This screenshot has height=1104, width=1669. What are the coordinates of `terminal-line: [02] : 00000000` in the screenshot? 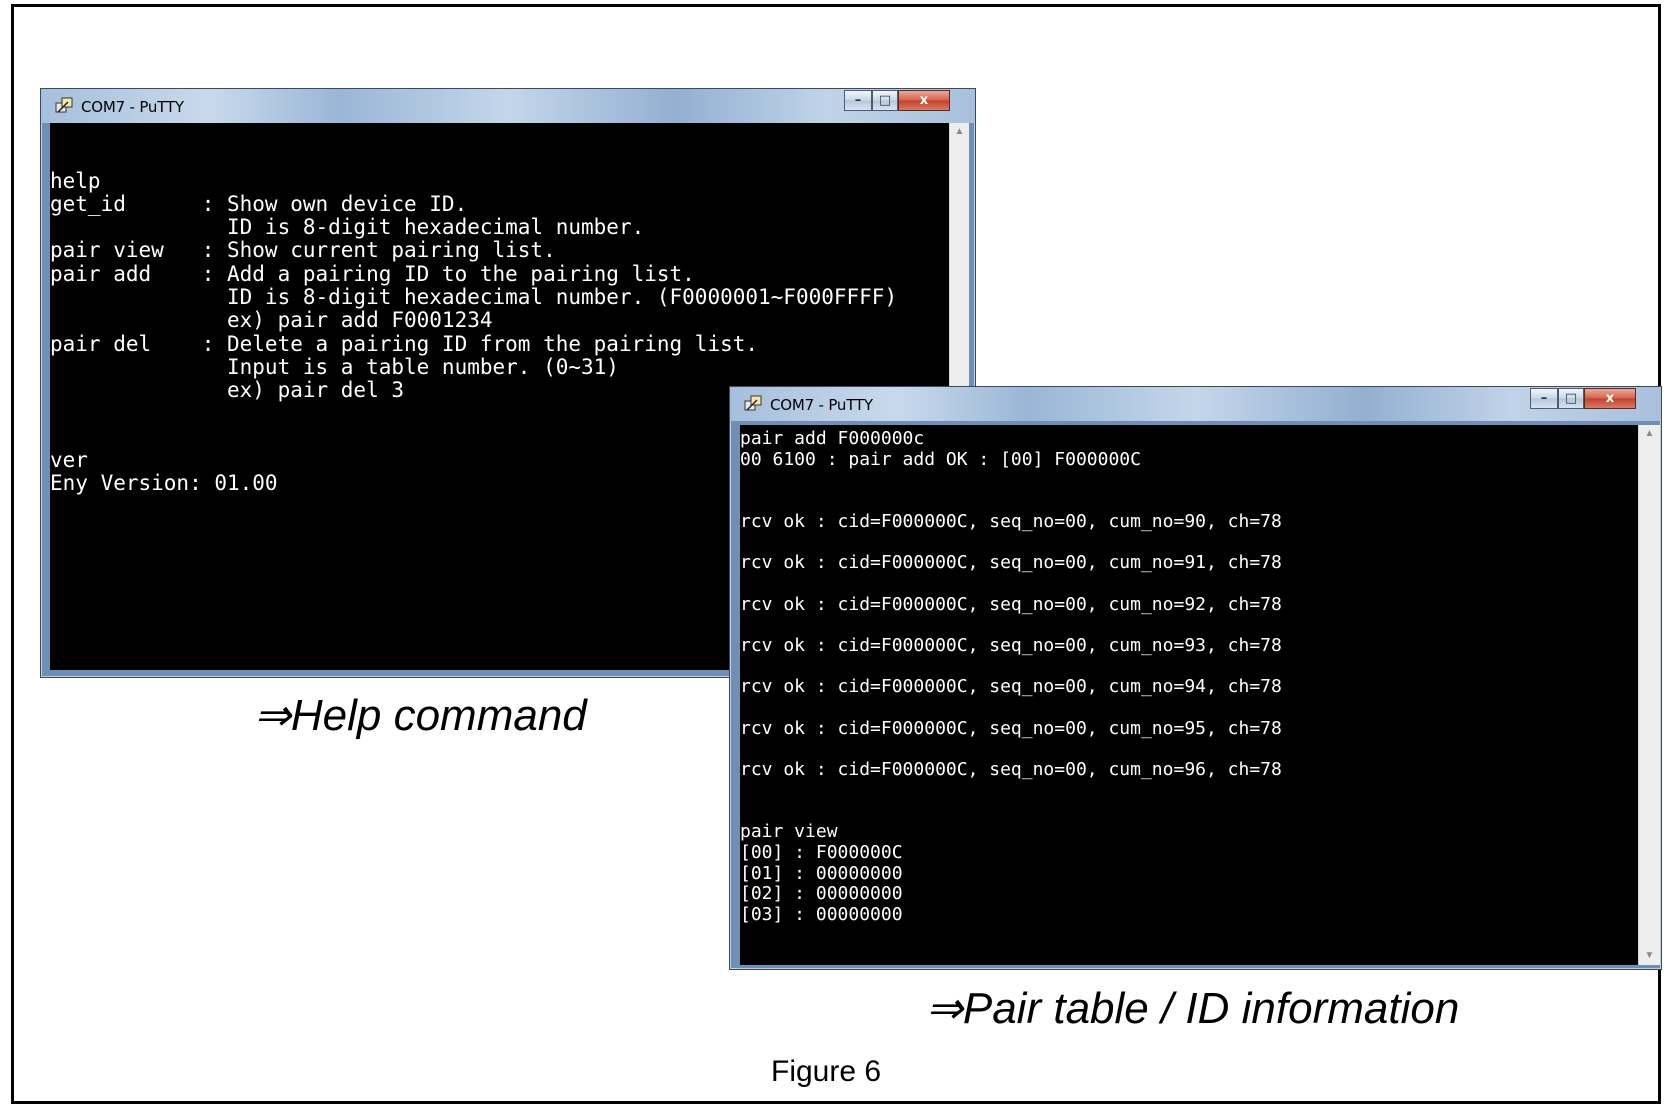 It's located at (821, 894).